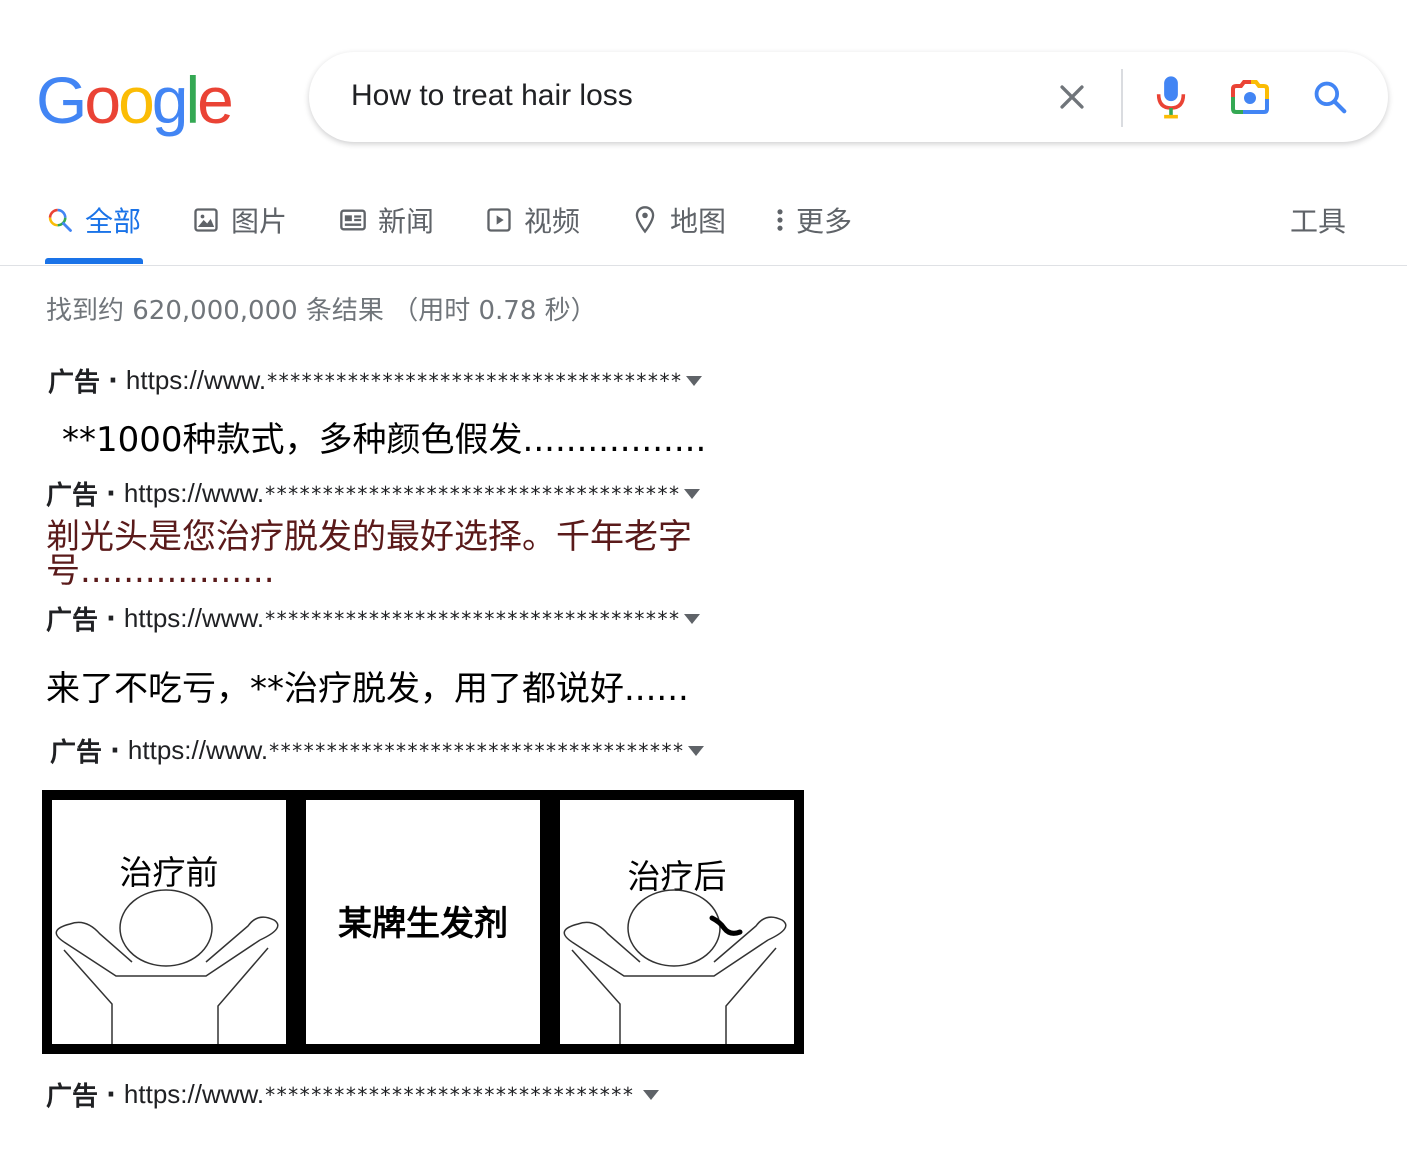 The height and width of the screenshot is (1167, 1407). What do you see at coordinates (499, 220) in the screenshot?
I see `play-icon` at bounding box center [499, 220].